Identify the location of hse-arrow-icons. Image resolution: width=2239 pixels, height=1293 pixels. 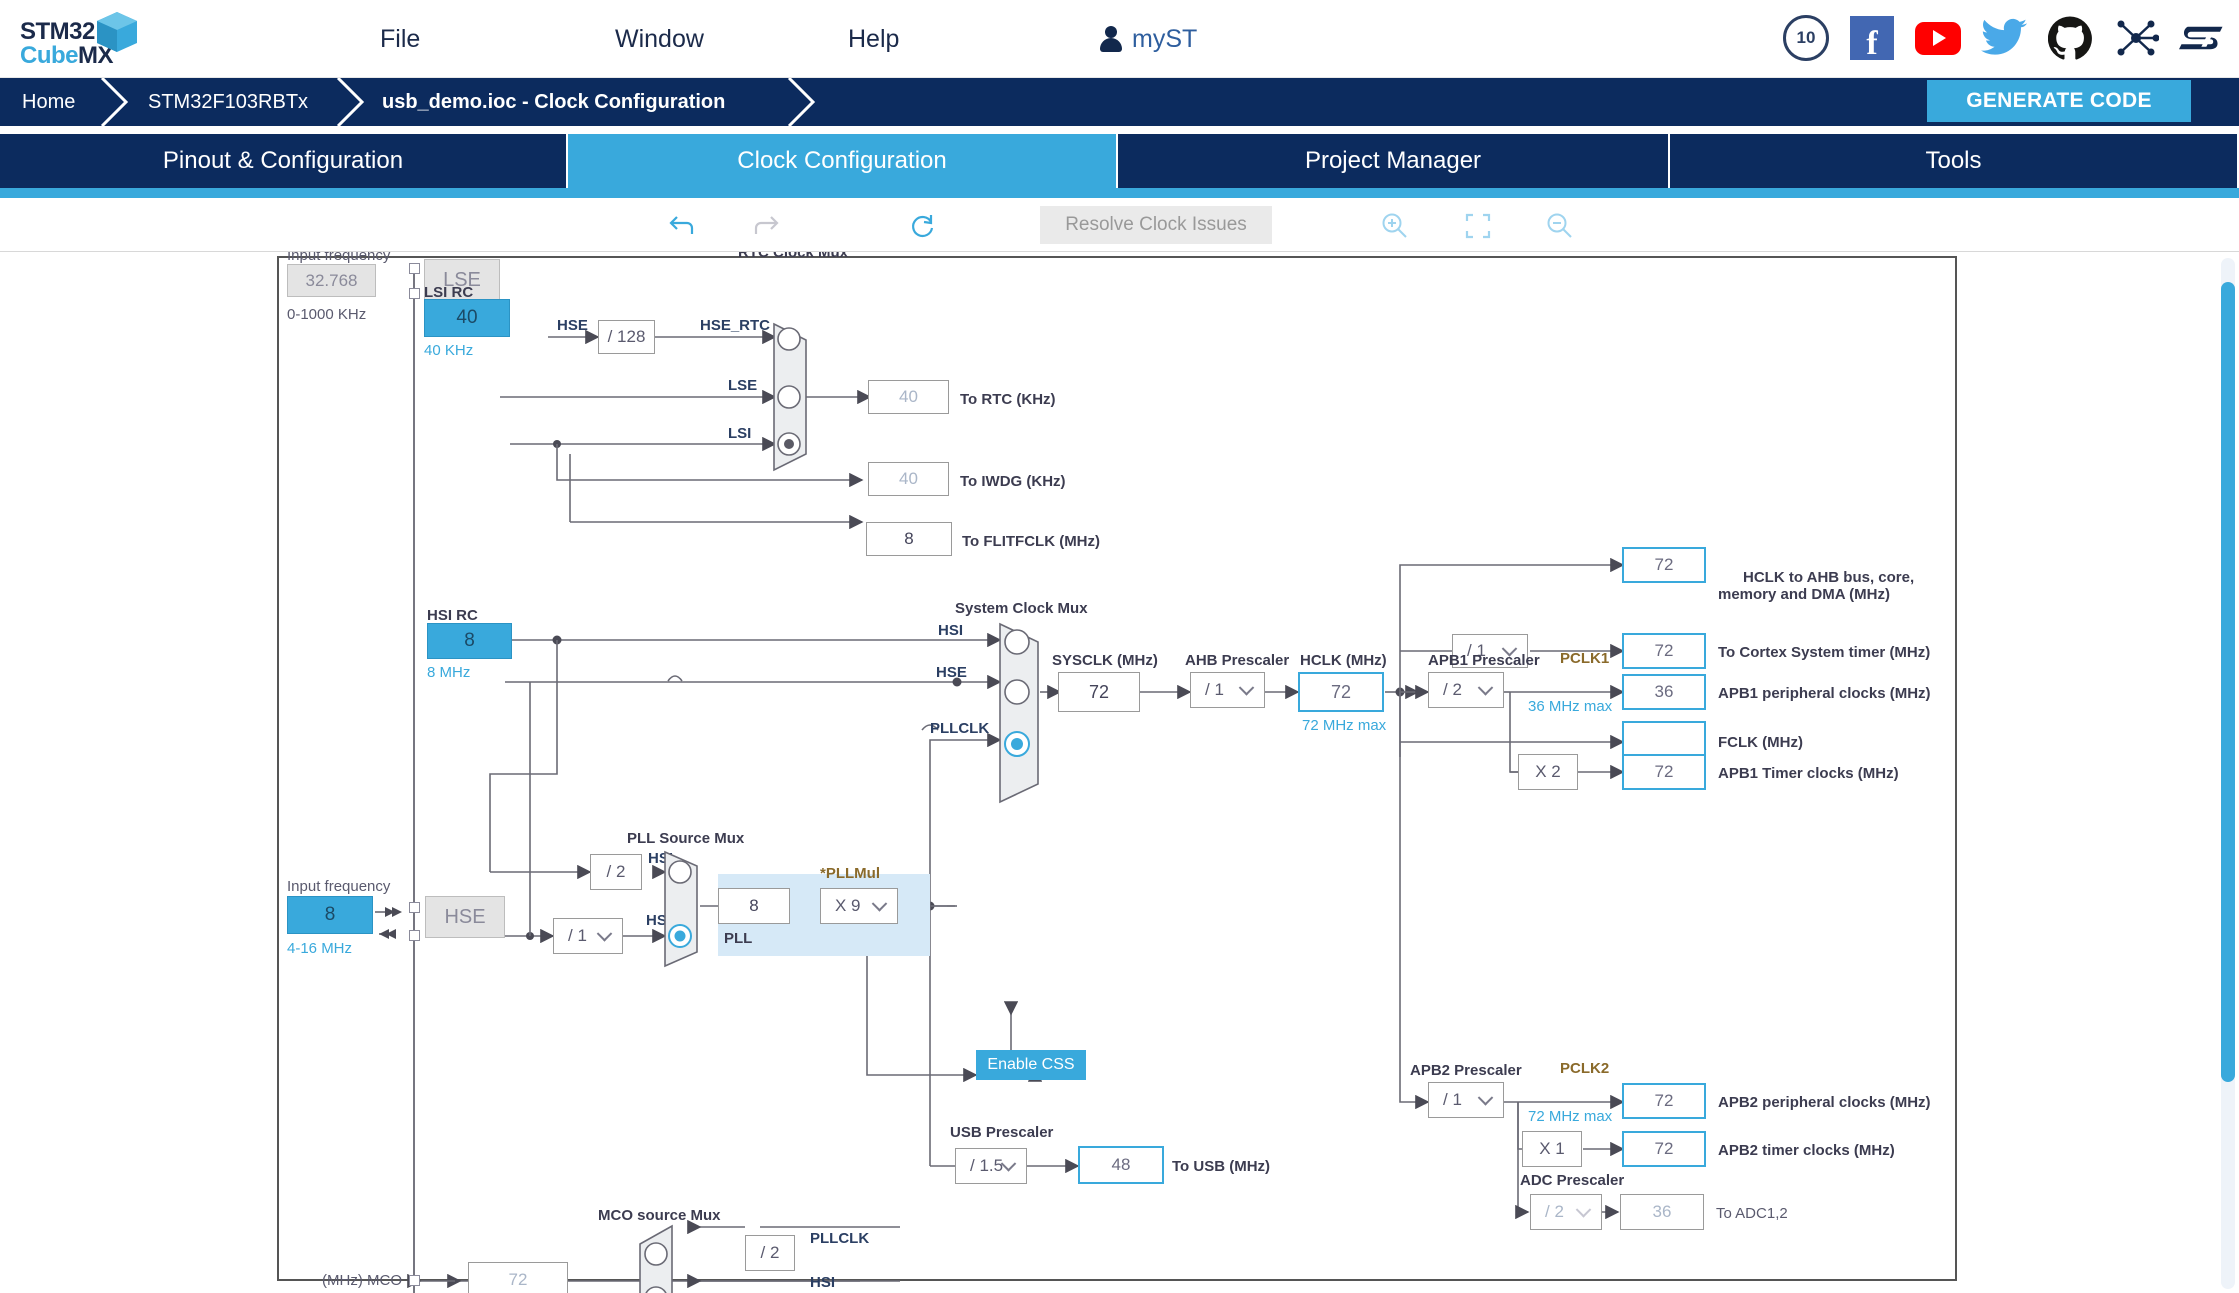
(388, 923).